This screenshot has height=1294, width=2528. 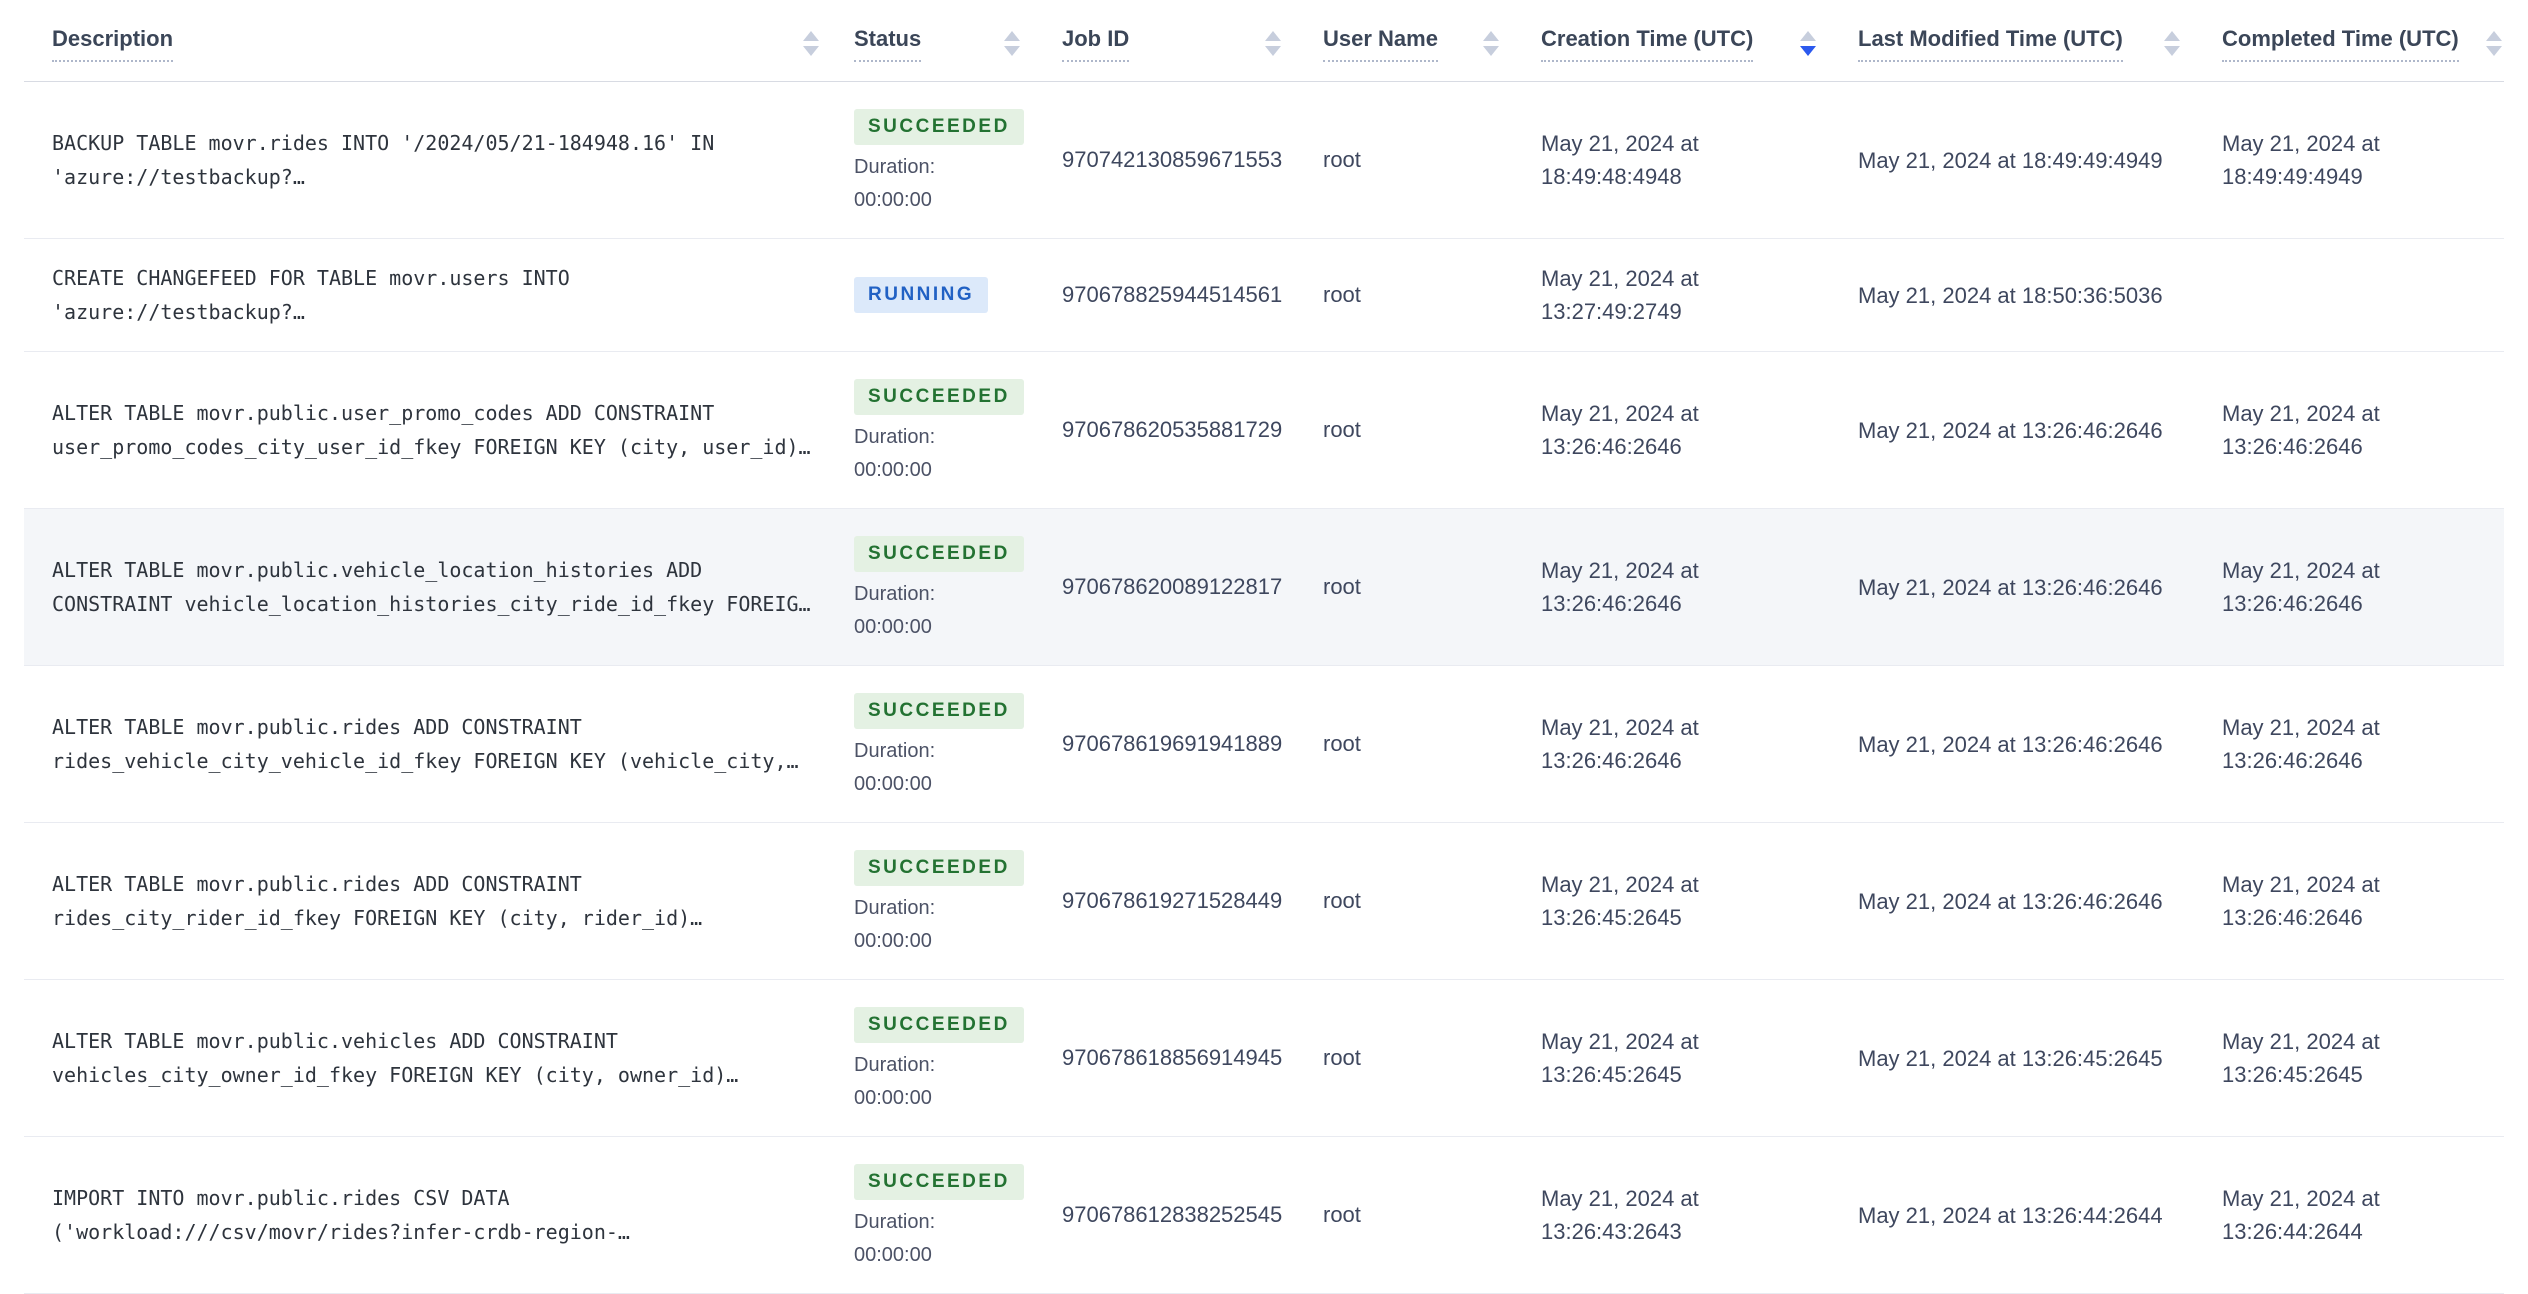 I want to click on column-header-completed-time-utc: Completed Time (UTC), so click(x=2363, y=44).